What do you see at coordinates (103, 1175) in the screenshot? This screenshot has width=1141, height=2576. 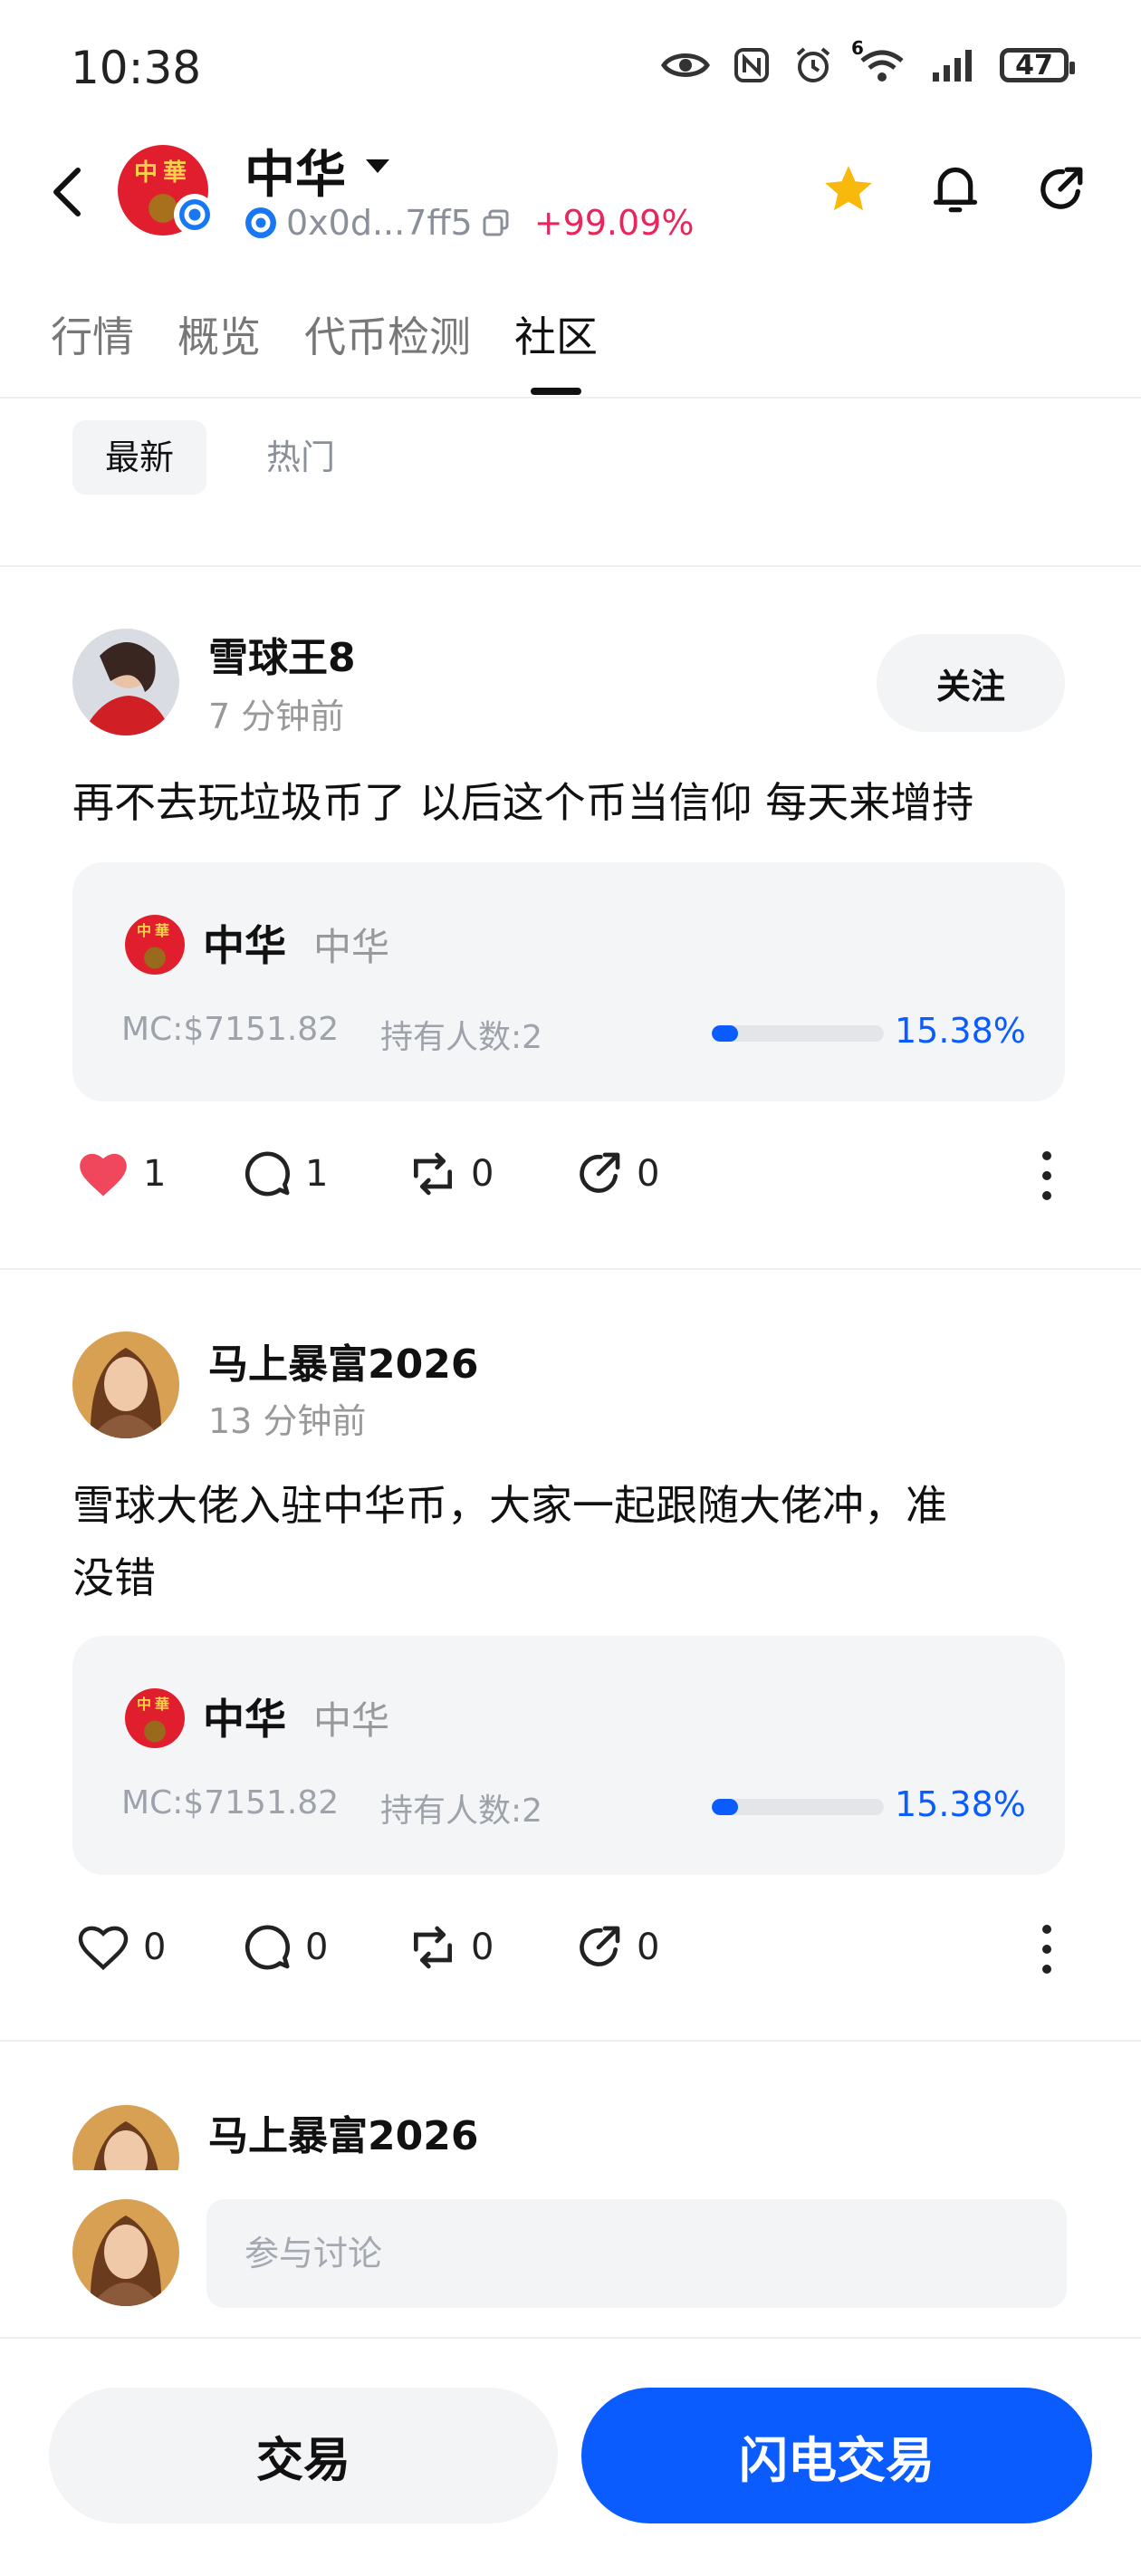 I see `heart-filled-icon` at bounding box center [103, 1175].